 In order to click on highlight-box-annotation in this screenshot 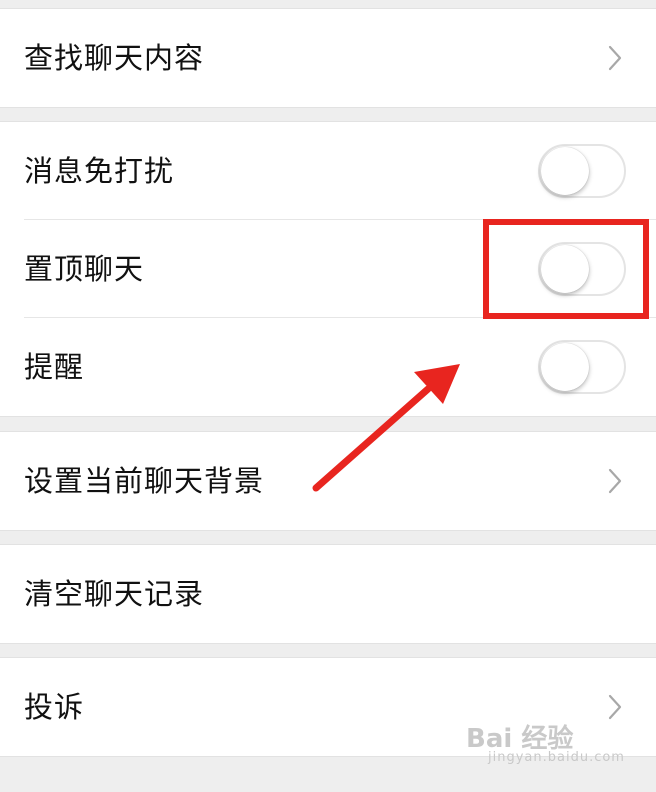, I will do `click(566, 269)`.